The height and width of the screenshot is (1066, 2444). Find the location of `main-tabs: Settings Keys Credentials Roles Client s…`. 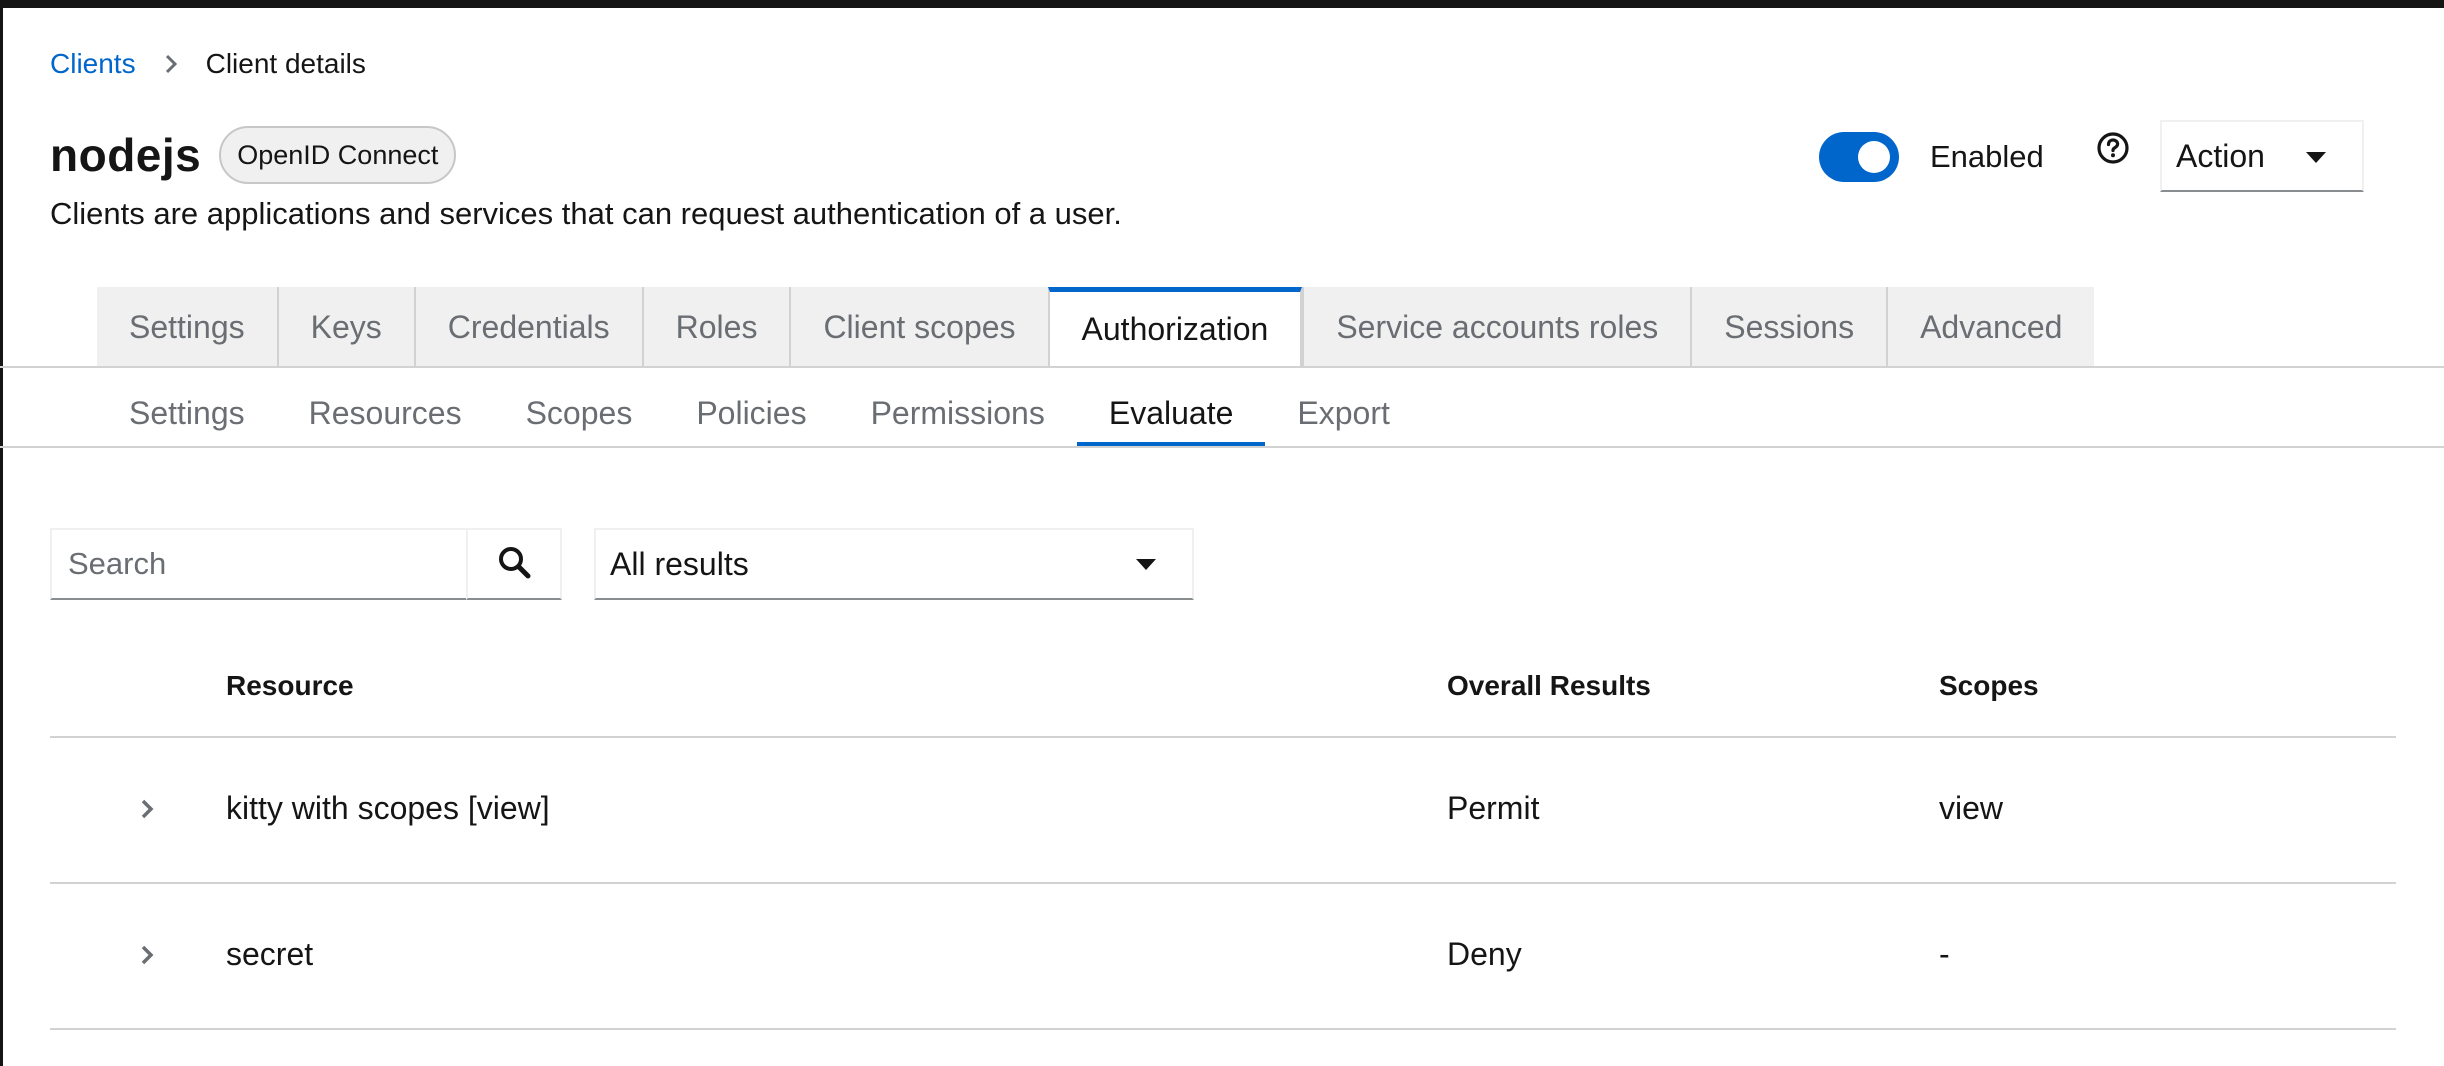

main-tabs: Settings Keys Credentials Roles Client s… is located at coordinates (1096, 327).